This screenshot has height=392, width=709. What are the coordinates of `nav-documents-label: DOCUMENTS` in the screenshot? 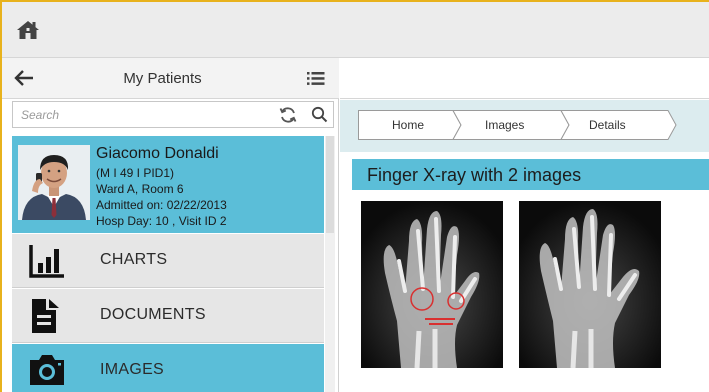 It's located at (153, 314).